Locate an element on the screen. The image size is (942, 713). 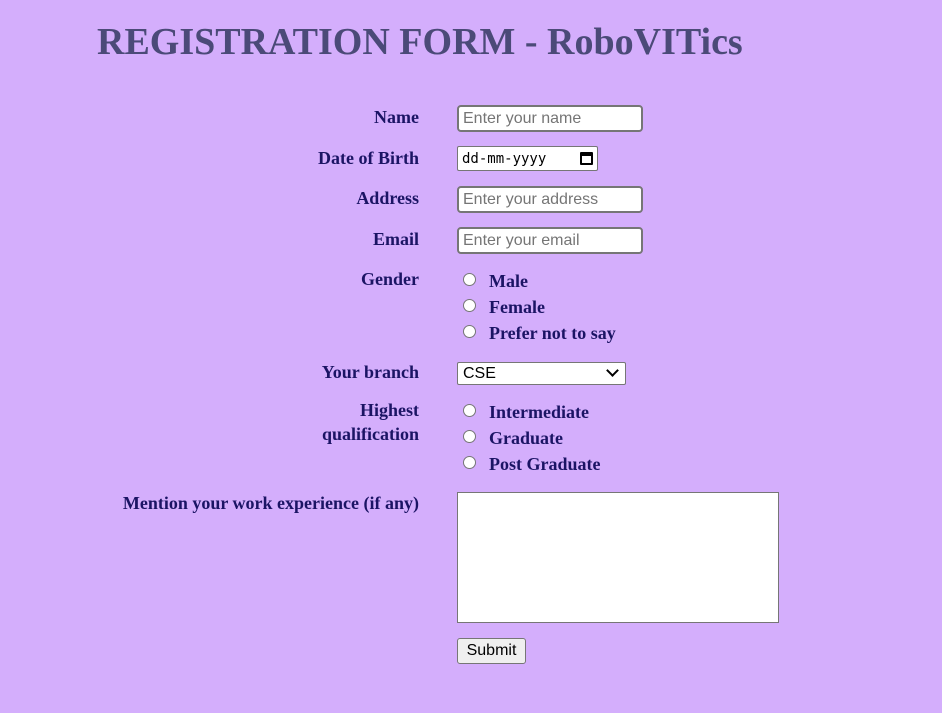
qualification-radio-post-graduate is located at coordinates (469, 462).